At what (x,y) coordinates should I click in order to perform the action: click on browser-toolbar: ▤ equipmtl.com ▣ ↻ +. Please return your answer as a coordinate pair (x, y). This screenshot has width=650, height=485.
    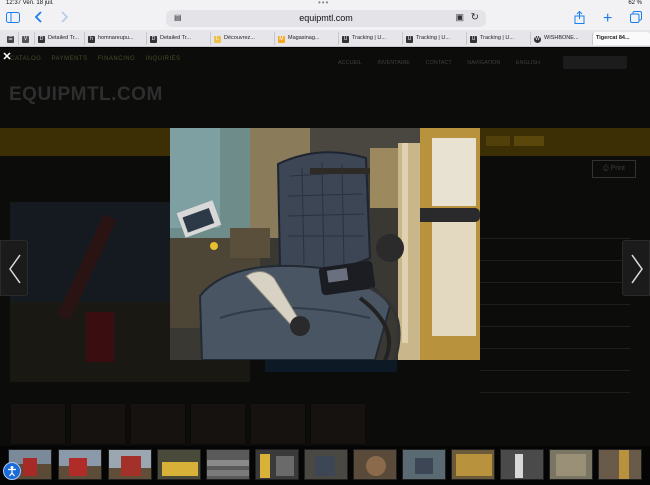
    Looking at the image, I should click on (325, 19).